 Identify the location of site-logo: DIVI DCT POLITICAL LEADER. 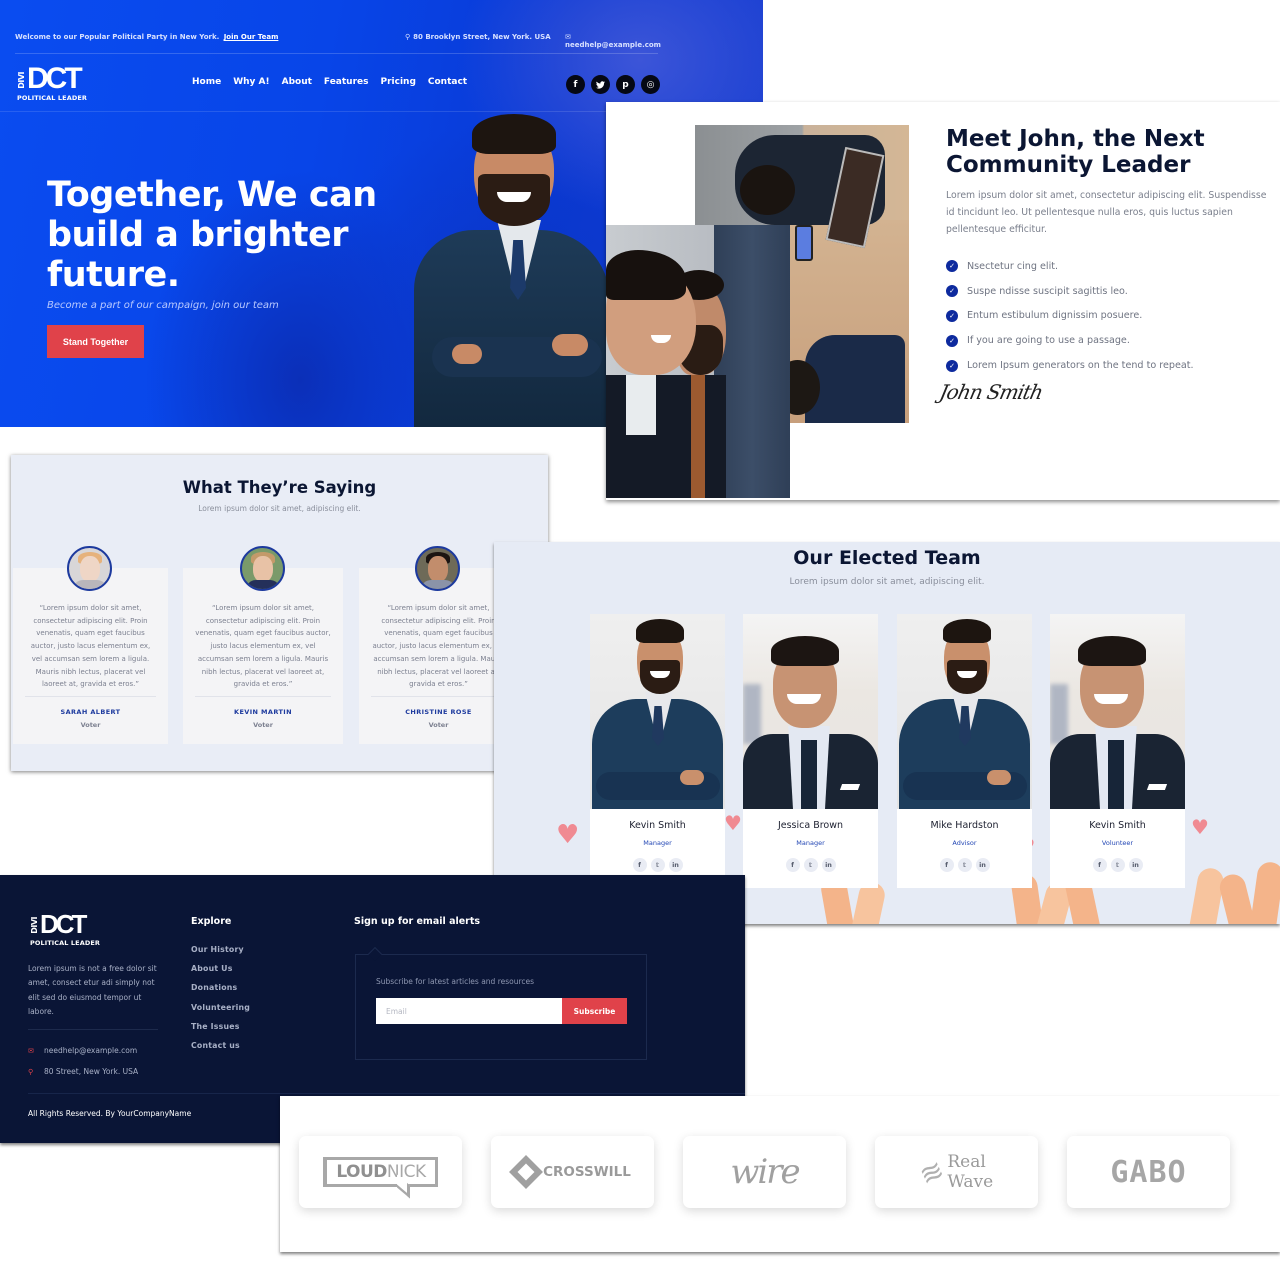
(57, 84).